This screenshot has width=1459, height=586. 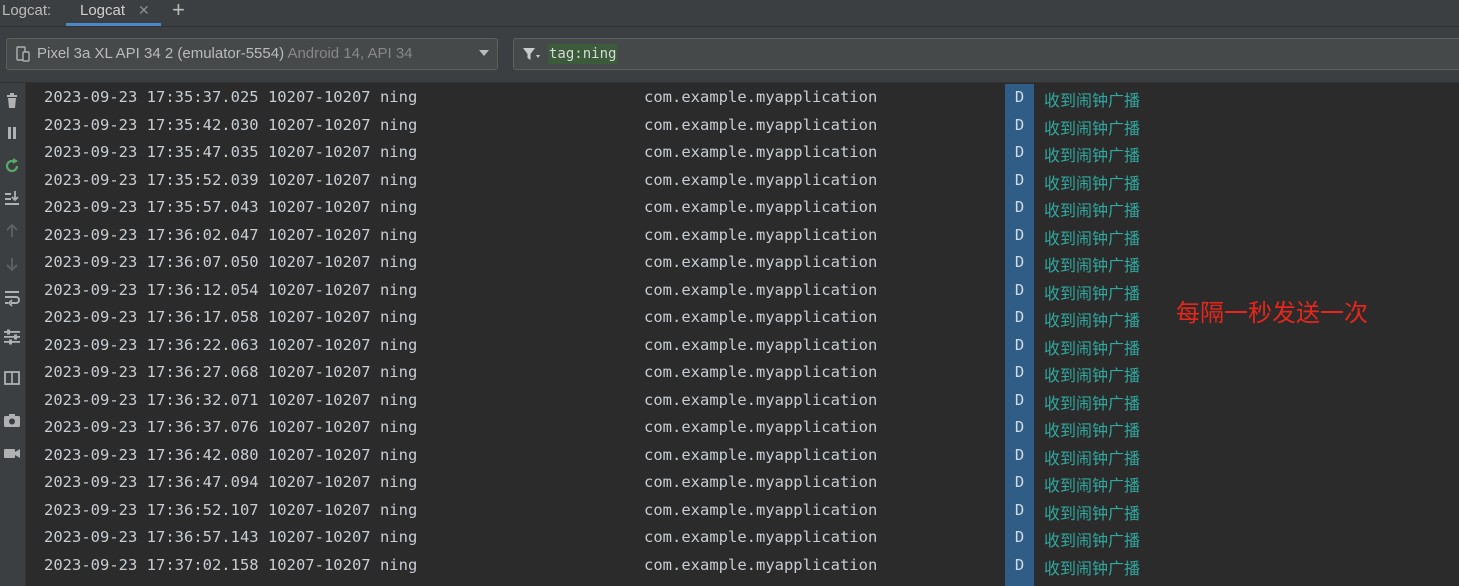 What do you see at coordinates (231, 454) in the screenshot?
I see `log-timestamp-pid-tag: 2023-09-23 17:36:42.080 10207-10207 ning` at bounding box center [231, 454].